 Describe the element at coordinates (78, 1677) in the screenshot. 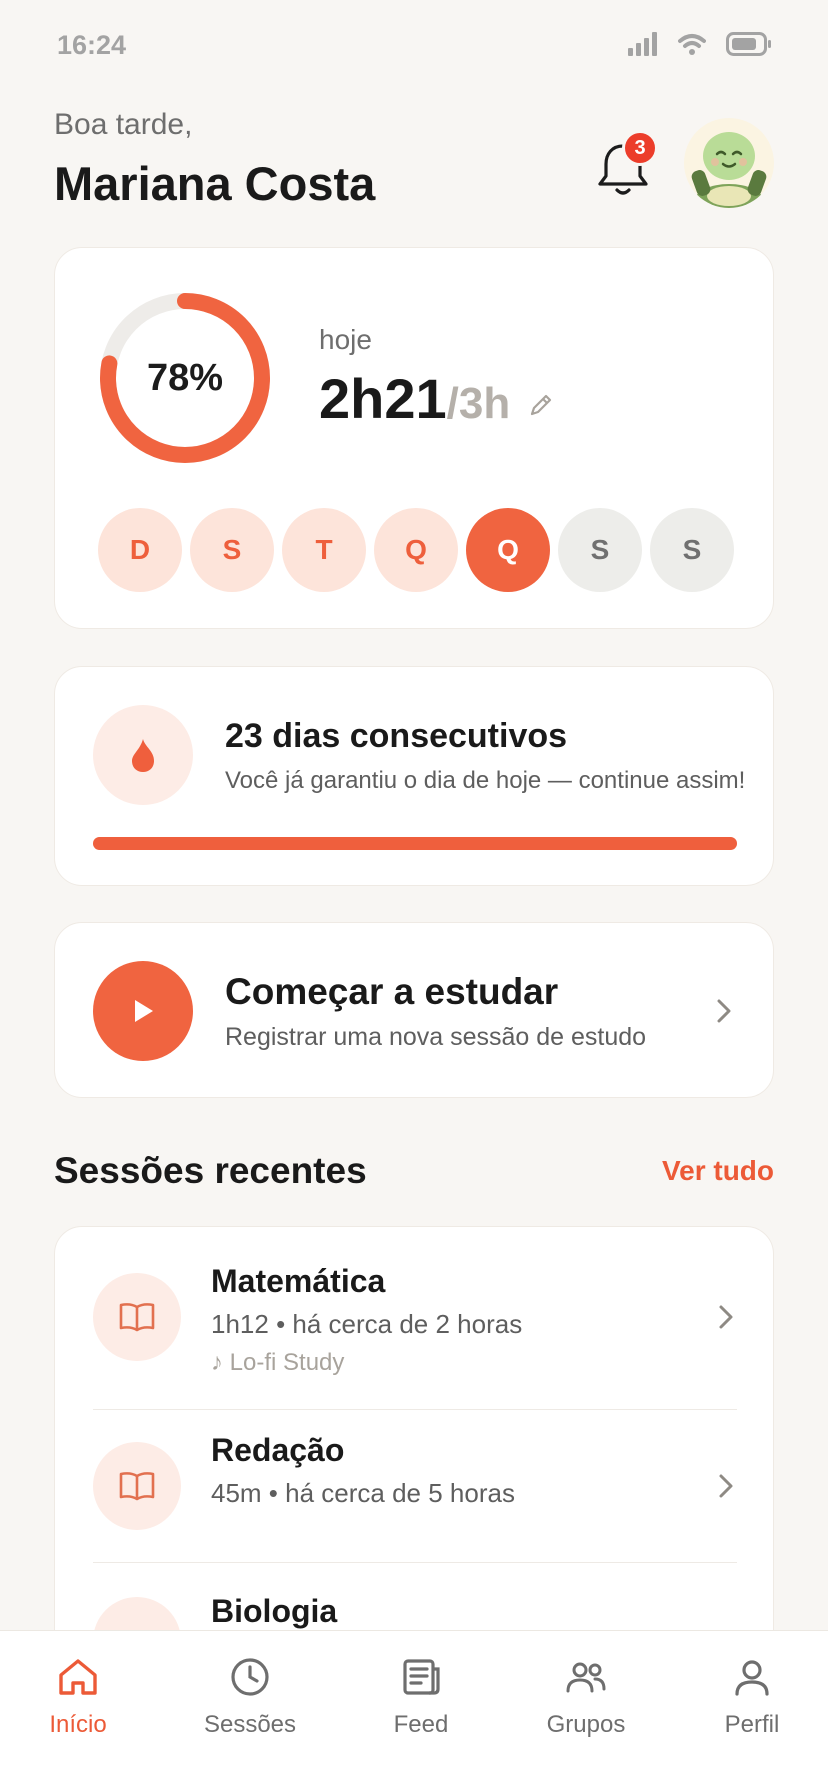

I see `home-icon` at that location.